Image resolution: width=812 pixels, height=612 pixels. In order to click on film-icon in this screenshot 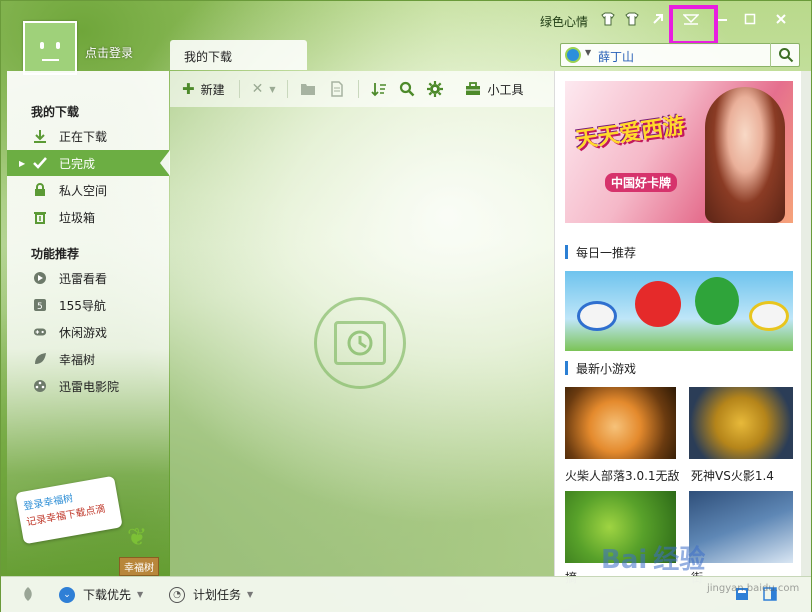, I will do `click(40, 386)`.